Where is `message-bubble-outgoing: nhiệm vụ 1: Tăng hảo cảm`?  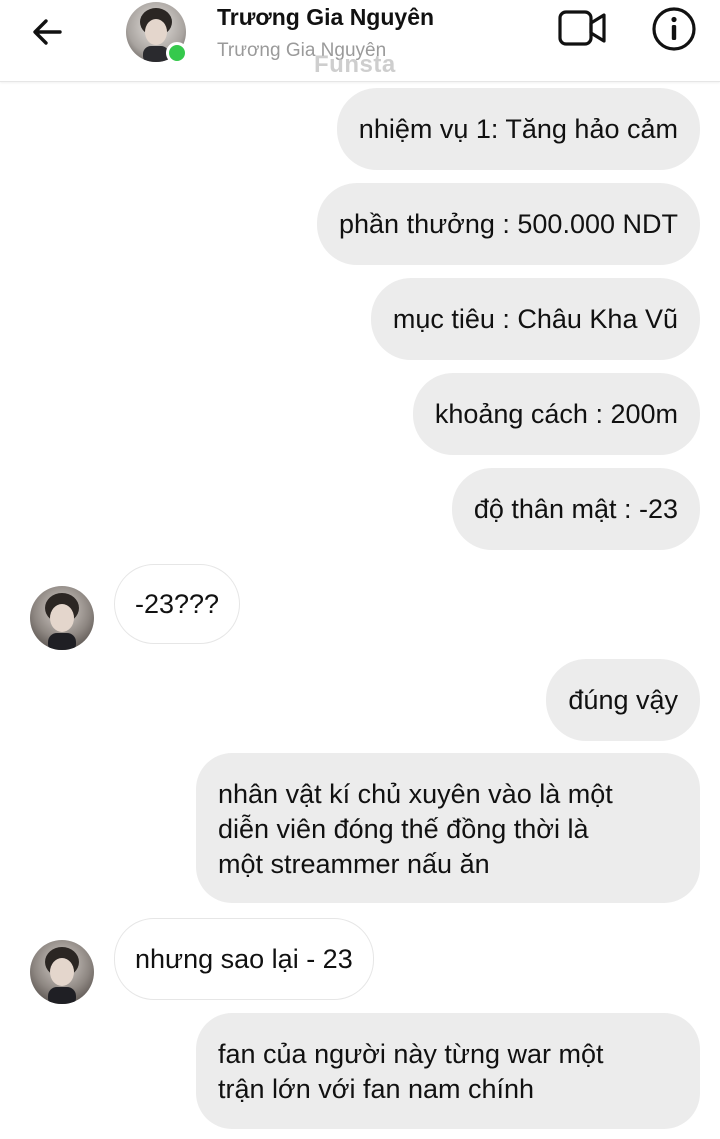 message-bubble-outgoing: nhiệm vụ 1: Tăng hảo cảm is located at coordinates (518, 129).